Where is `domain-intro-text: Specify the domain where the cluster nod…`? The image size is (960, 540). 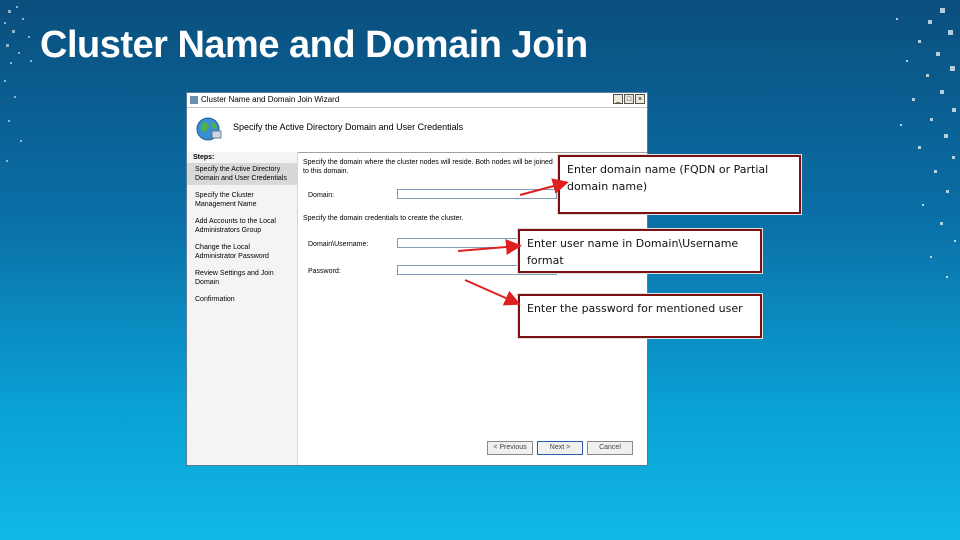
domain-intro-text: Specify the domain where the cluster nod… is located at coordinates (428, 167).